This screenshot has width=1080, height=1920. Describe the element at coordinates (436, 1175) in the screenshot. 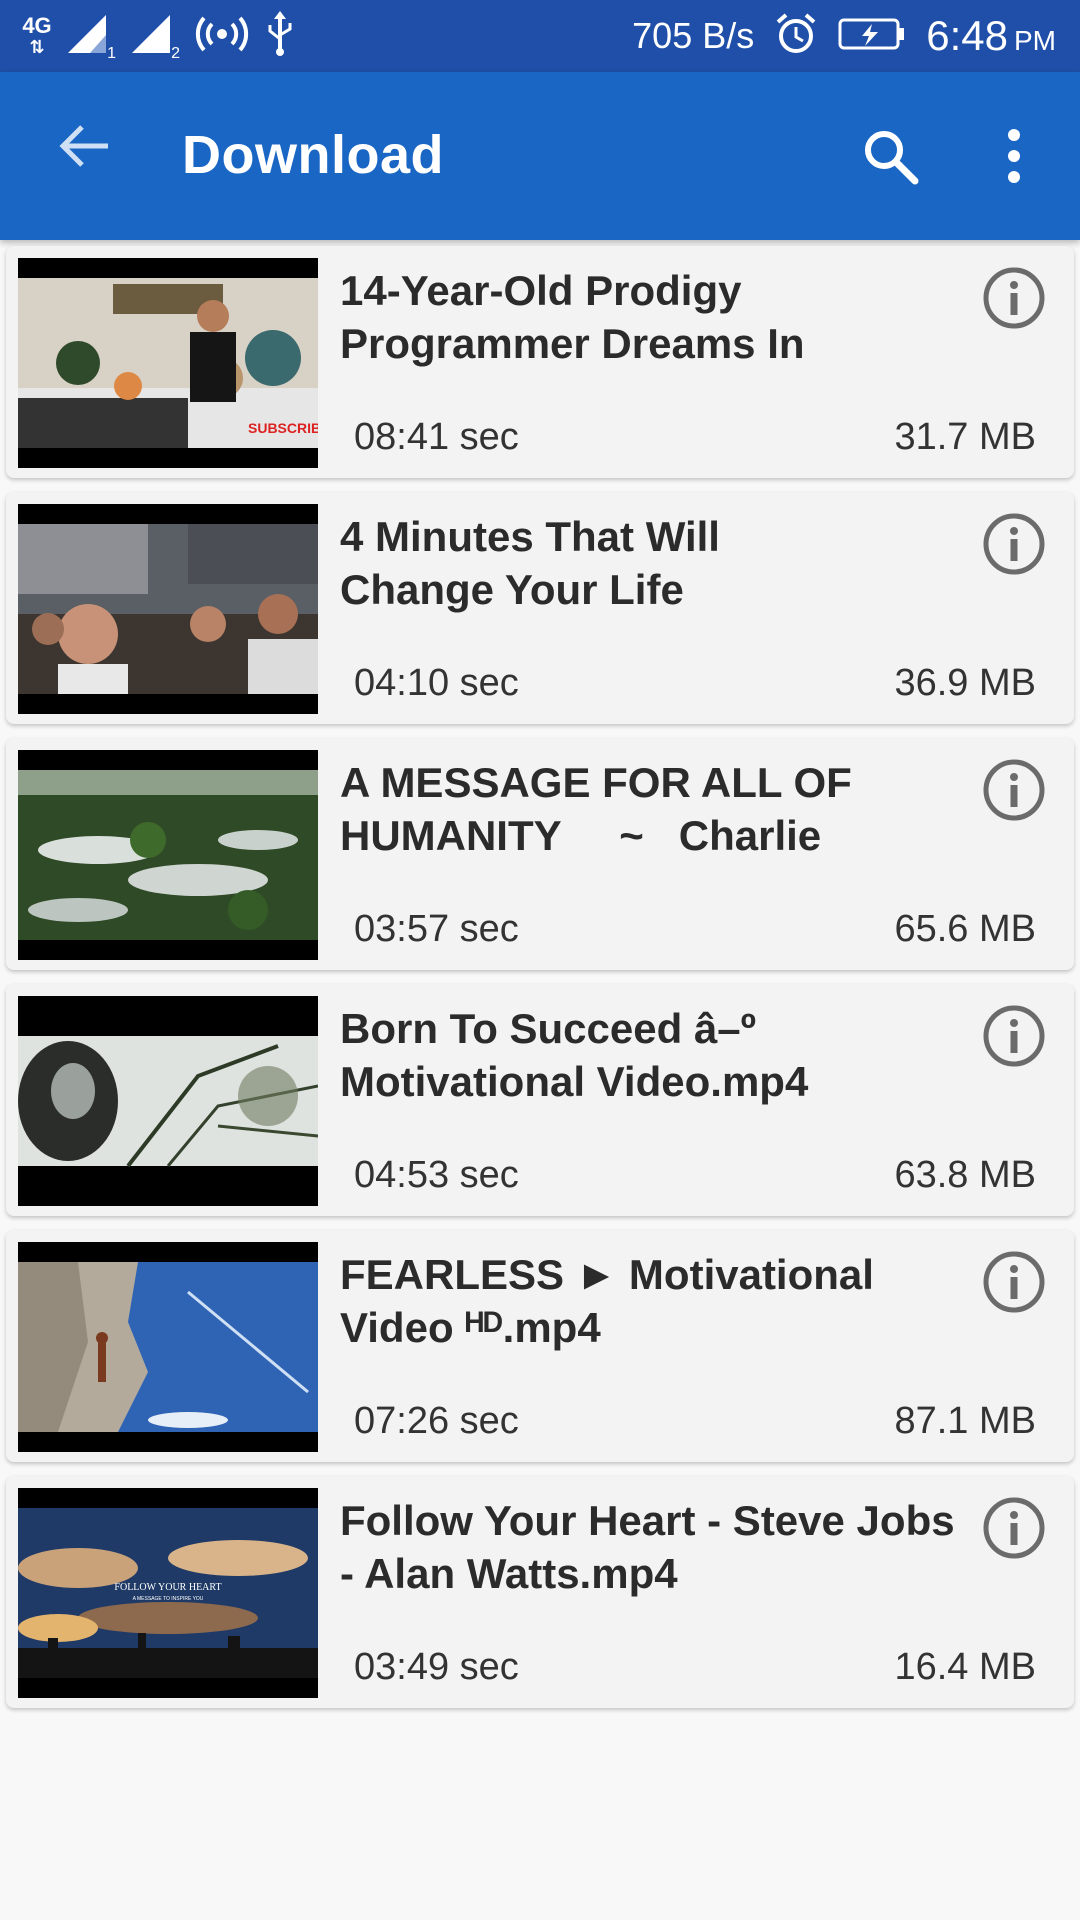

I see `video-duration: 04:53 sec` at that location.